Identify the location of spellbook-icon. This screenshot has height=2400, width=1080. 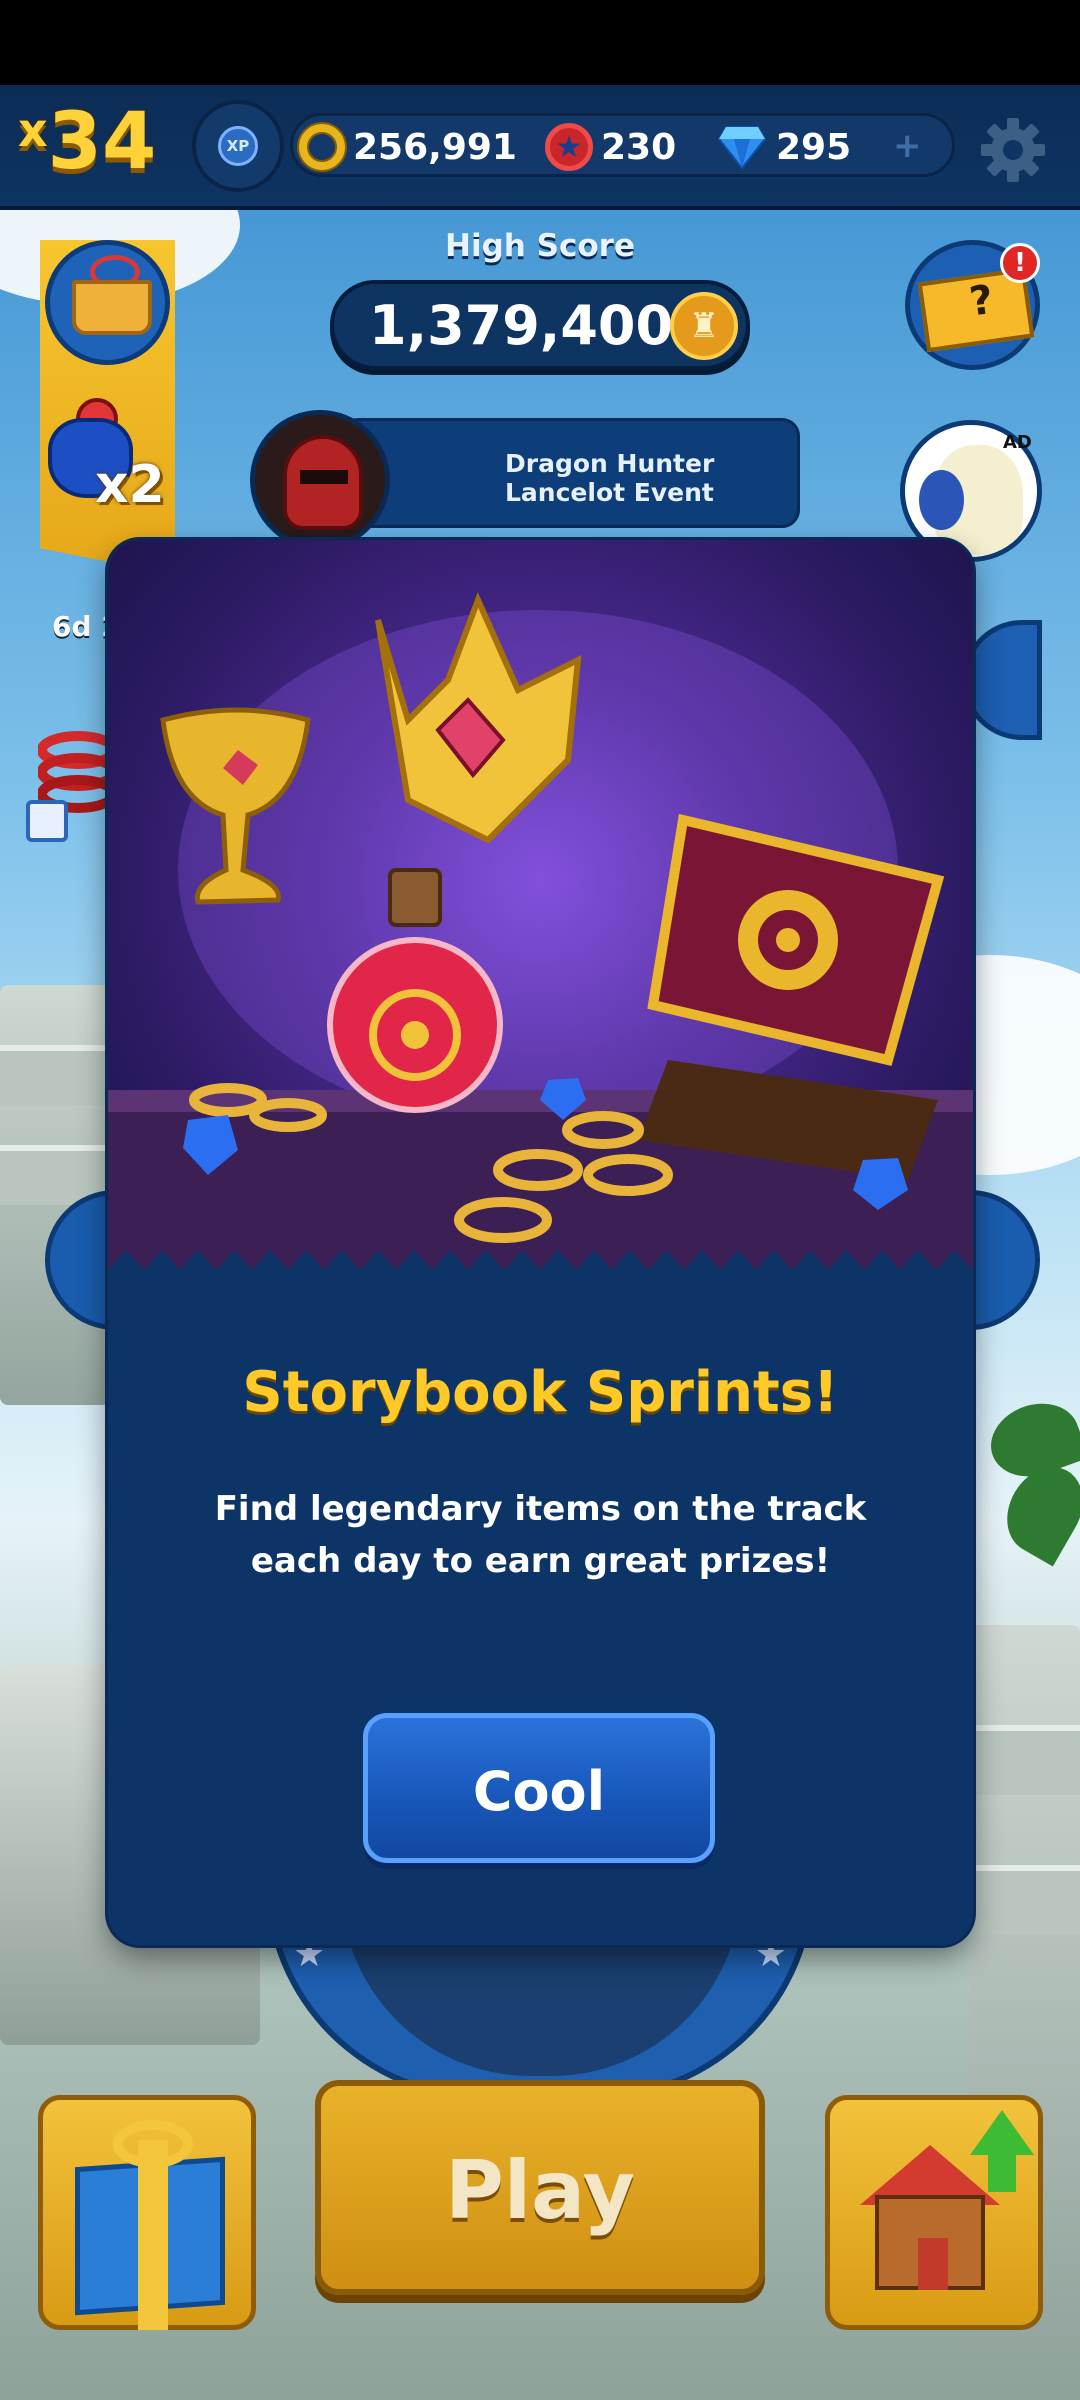
(791, 996).